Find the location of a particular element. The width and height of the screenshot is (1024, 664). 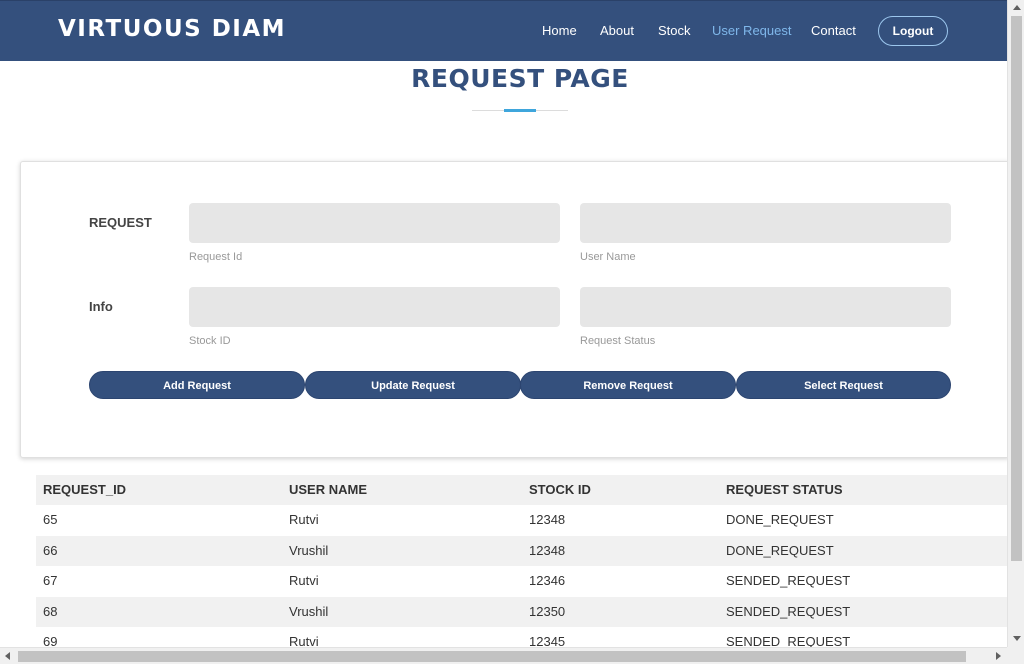

user-name-caption: User Name is located at coordinates (608, 257).